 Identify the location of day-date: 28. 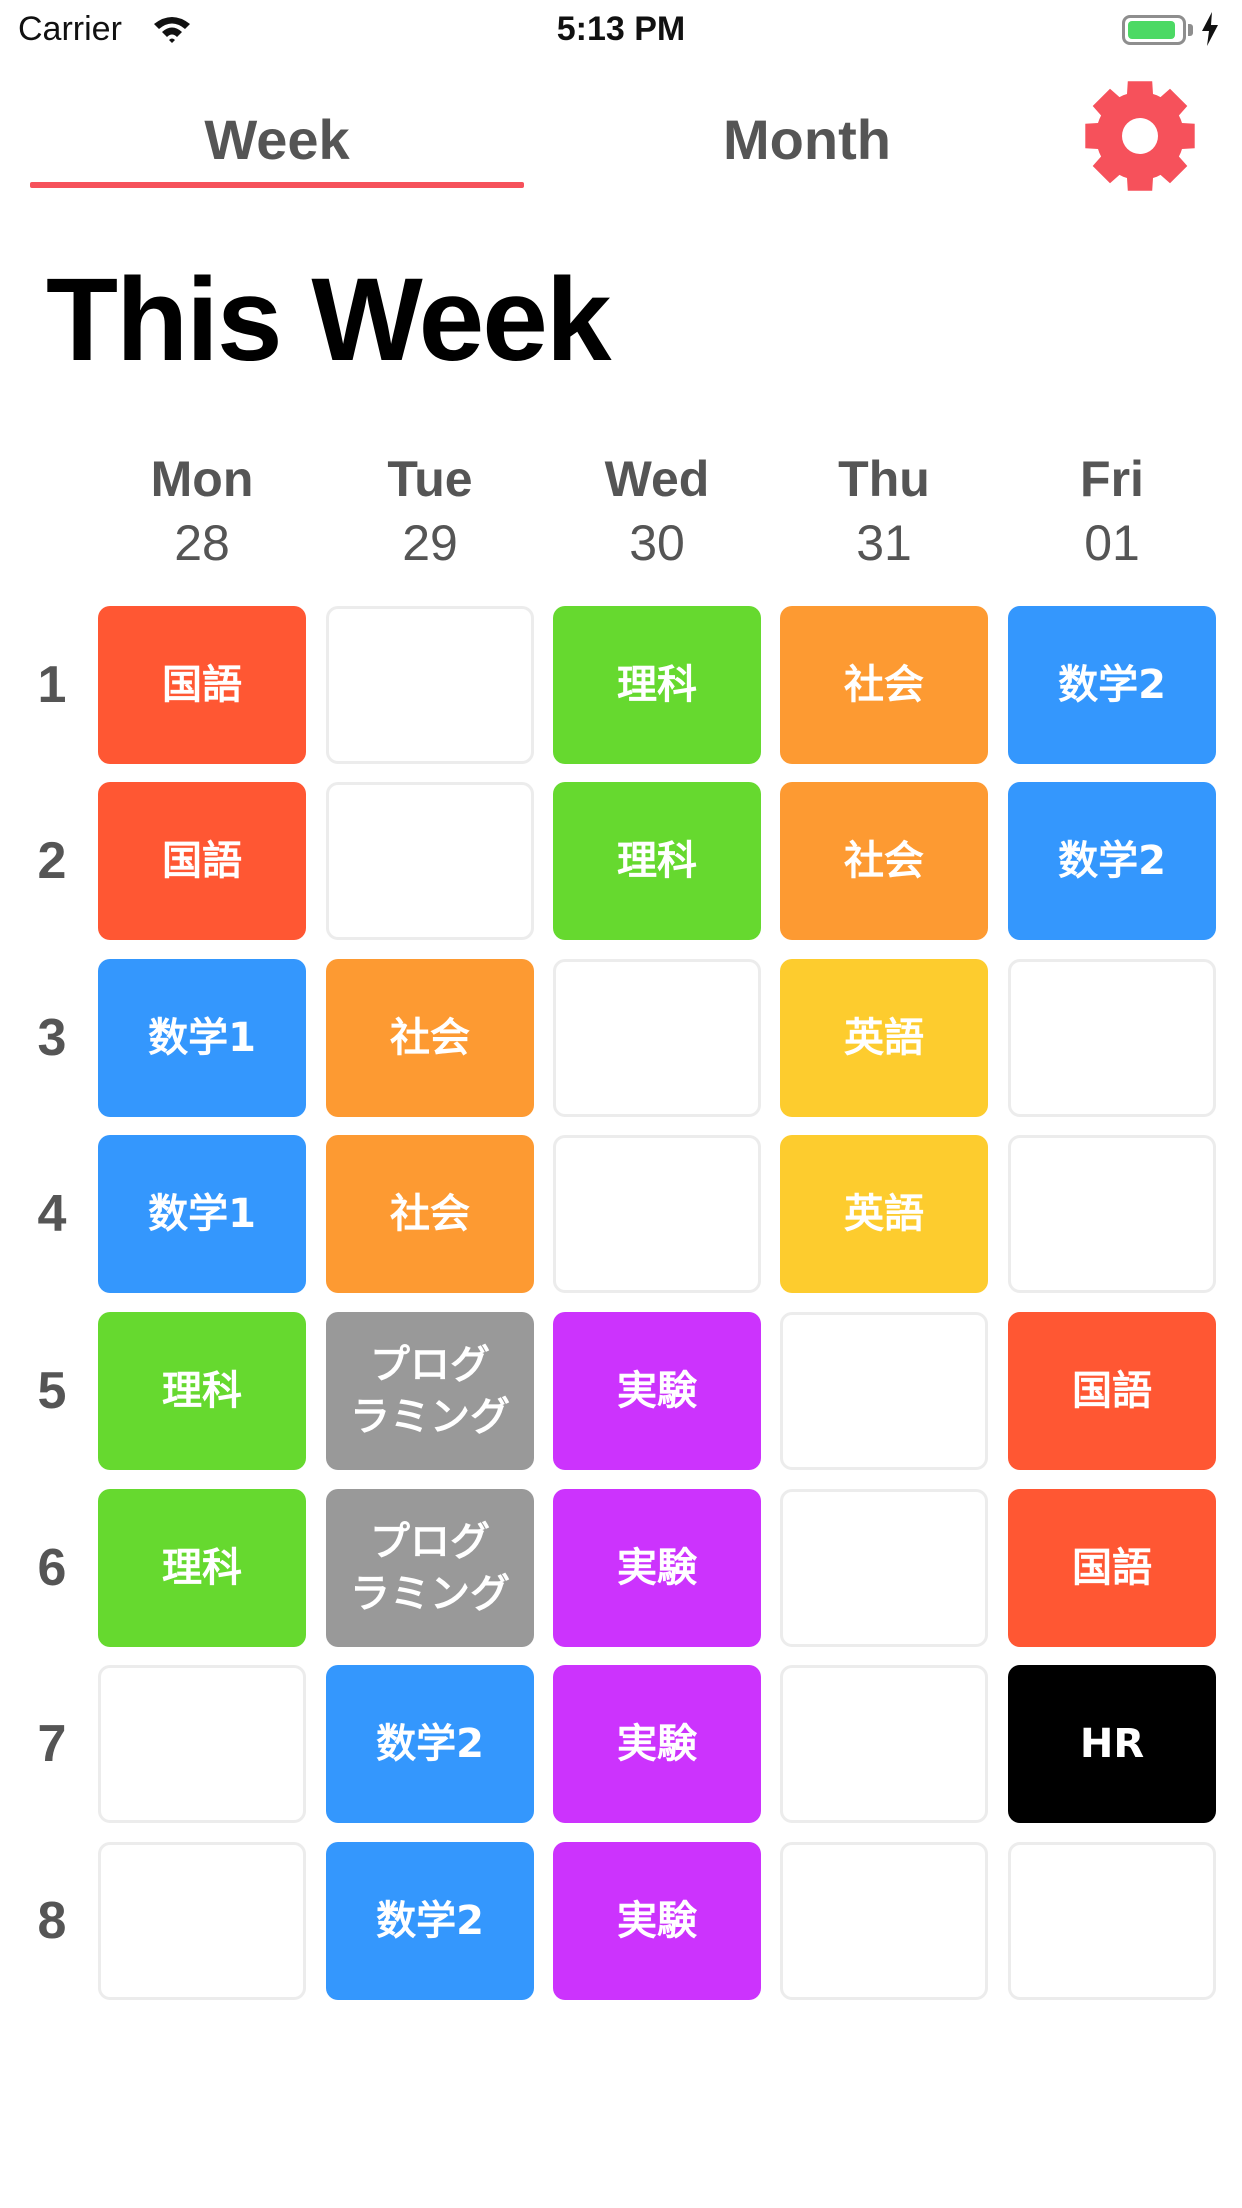
(202, 543).